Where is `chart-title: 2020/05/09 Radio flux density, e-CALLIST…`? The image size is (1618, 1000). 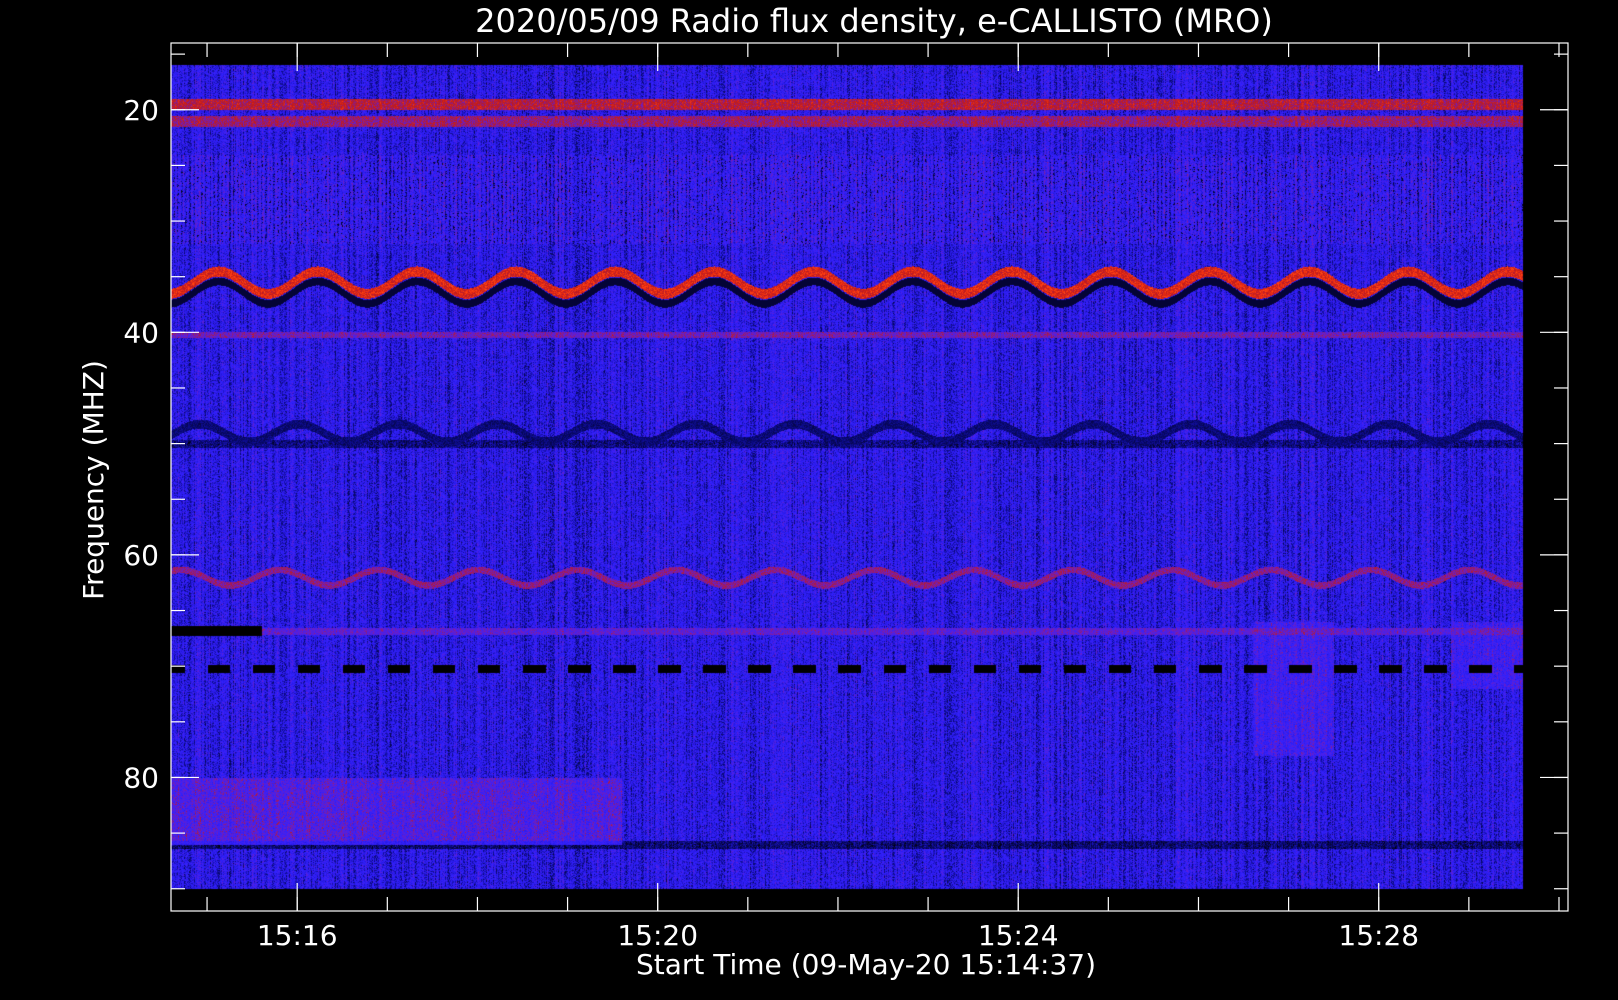
chart-title: 2020/05/09 Radio flux density, e-CALLIST… is located at coordinates (874, 21).